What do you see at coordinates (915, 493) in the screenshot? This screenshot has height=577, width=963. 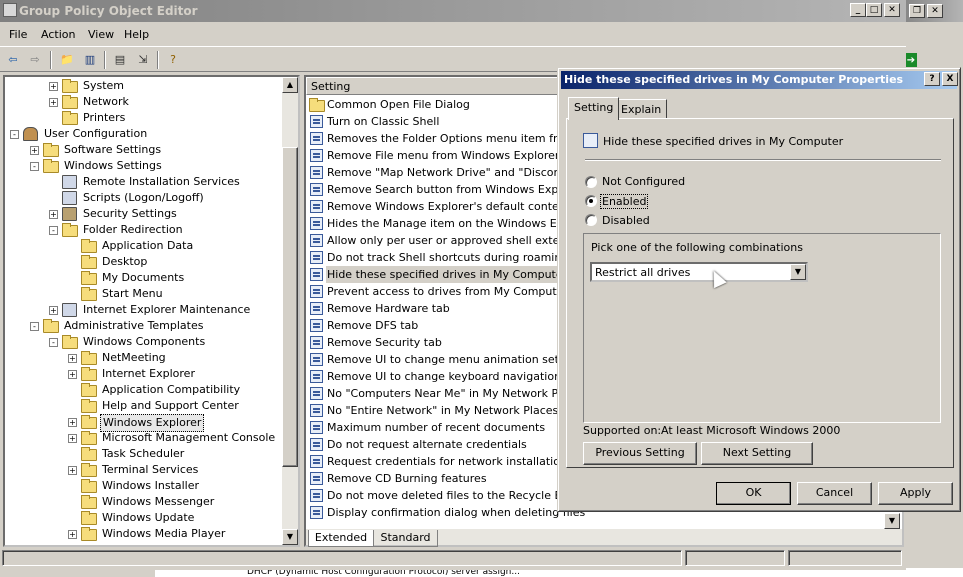 I see `apply-button: Apply` at bounding box center [915, 493].